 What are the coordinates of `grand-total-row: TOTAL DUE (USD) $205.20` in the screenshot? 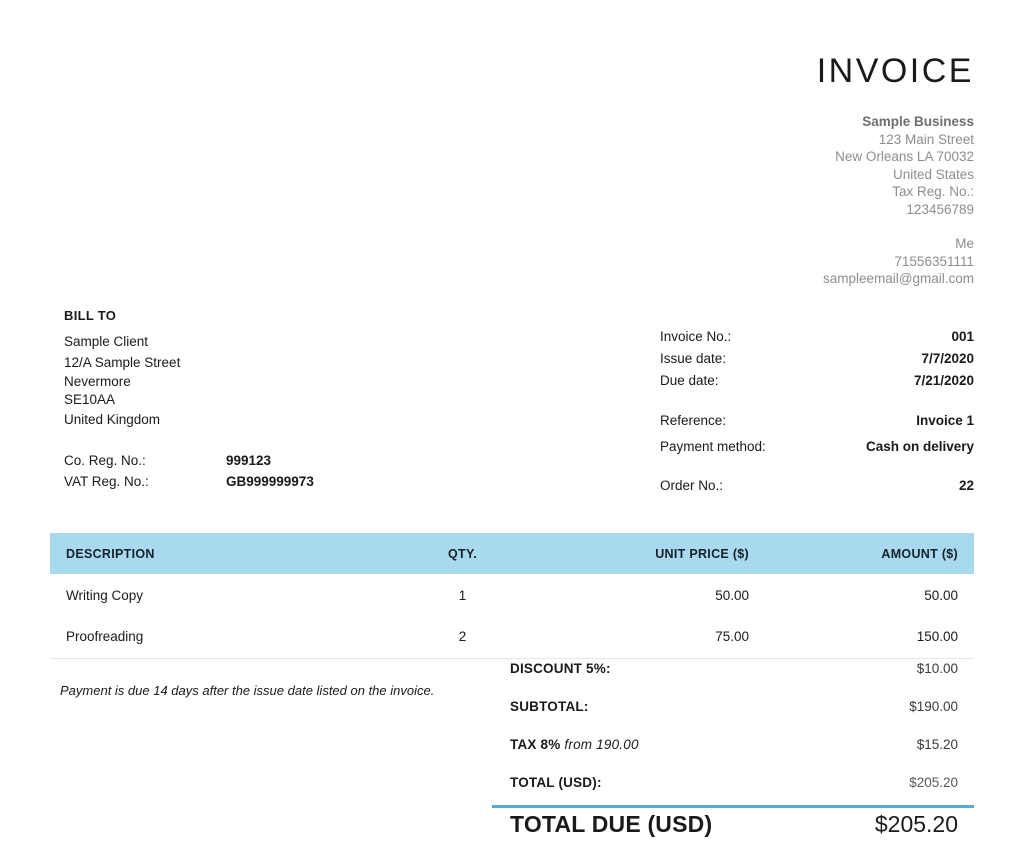 It's located at (733, 824).